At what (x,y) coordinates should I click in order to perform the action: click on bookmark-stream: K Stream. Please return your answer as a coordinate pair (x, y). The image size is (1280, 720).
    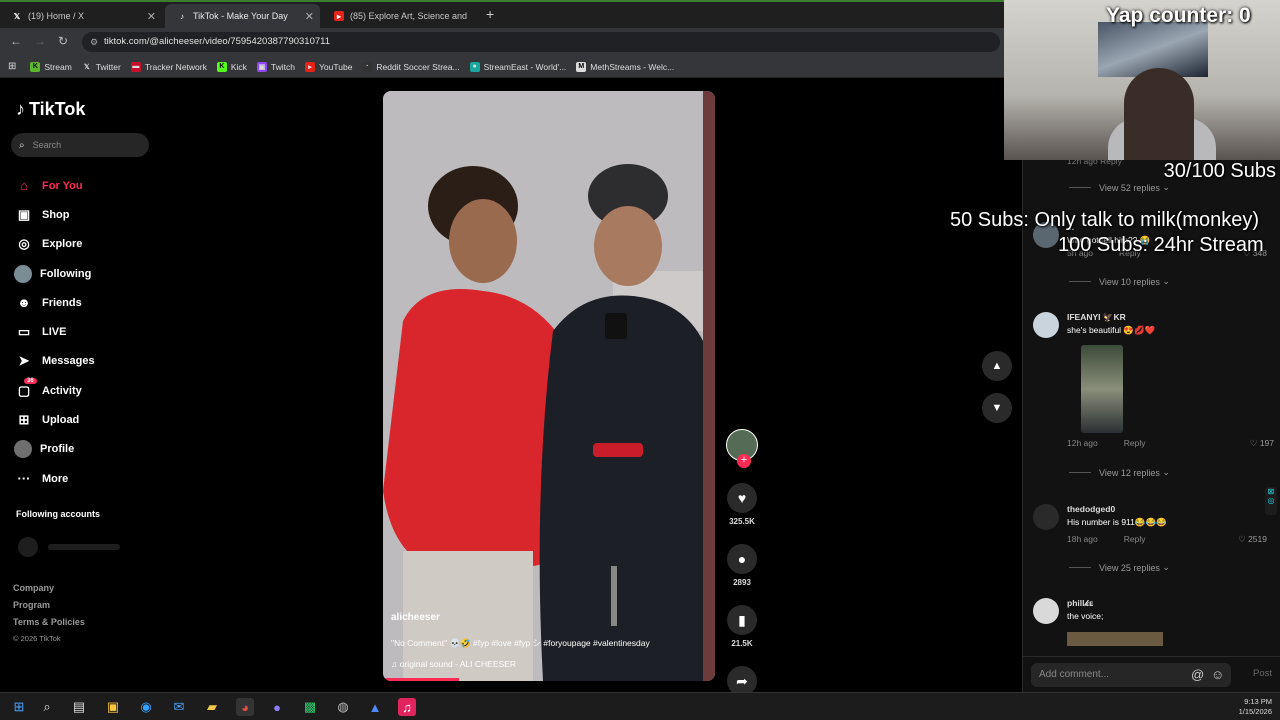
    Looking at the image, I should click on (51, 66).